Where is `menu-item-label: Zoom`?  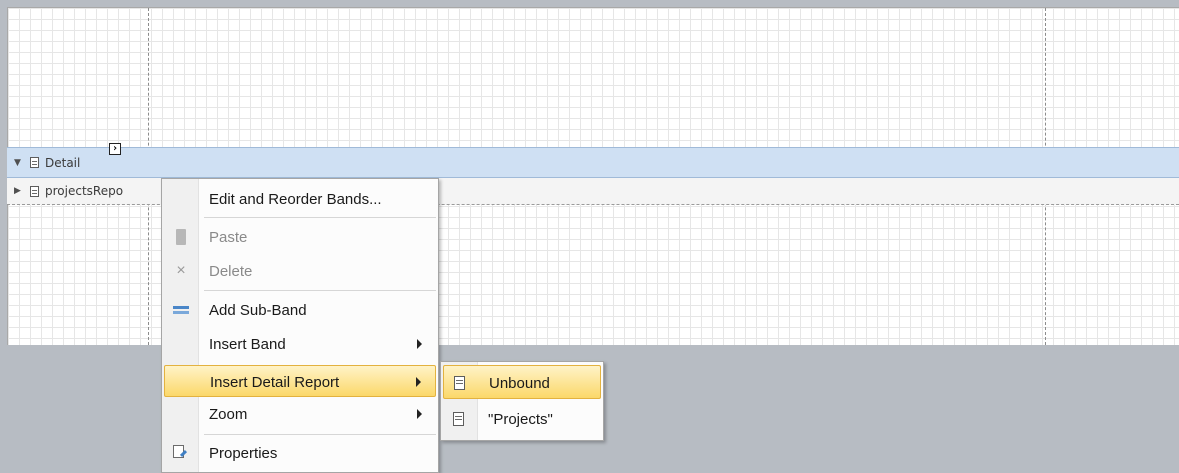
menu-item-label: Zoom is located at coordinates (228, 414).